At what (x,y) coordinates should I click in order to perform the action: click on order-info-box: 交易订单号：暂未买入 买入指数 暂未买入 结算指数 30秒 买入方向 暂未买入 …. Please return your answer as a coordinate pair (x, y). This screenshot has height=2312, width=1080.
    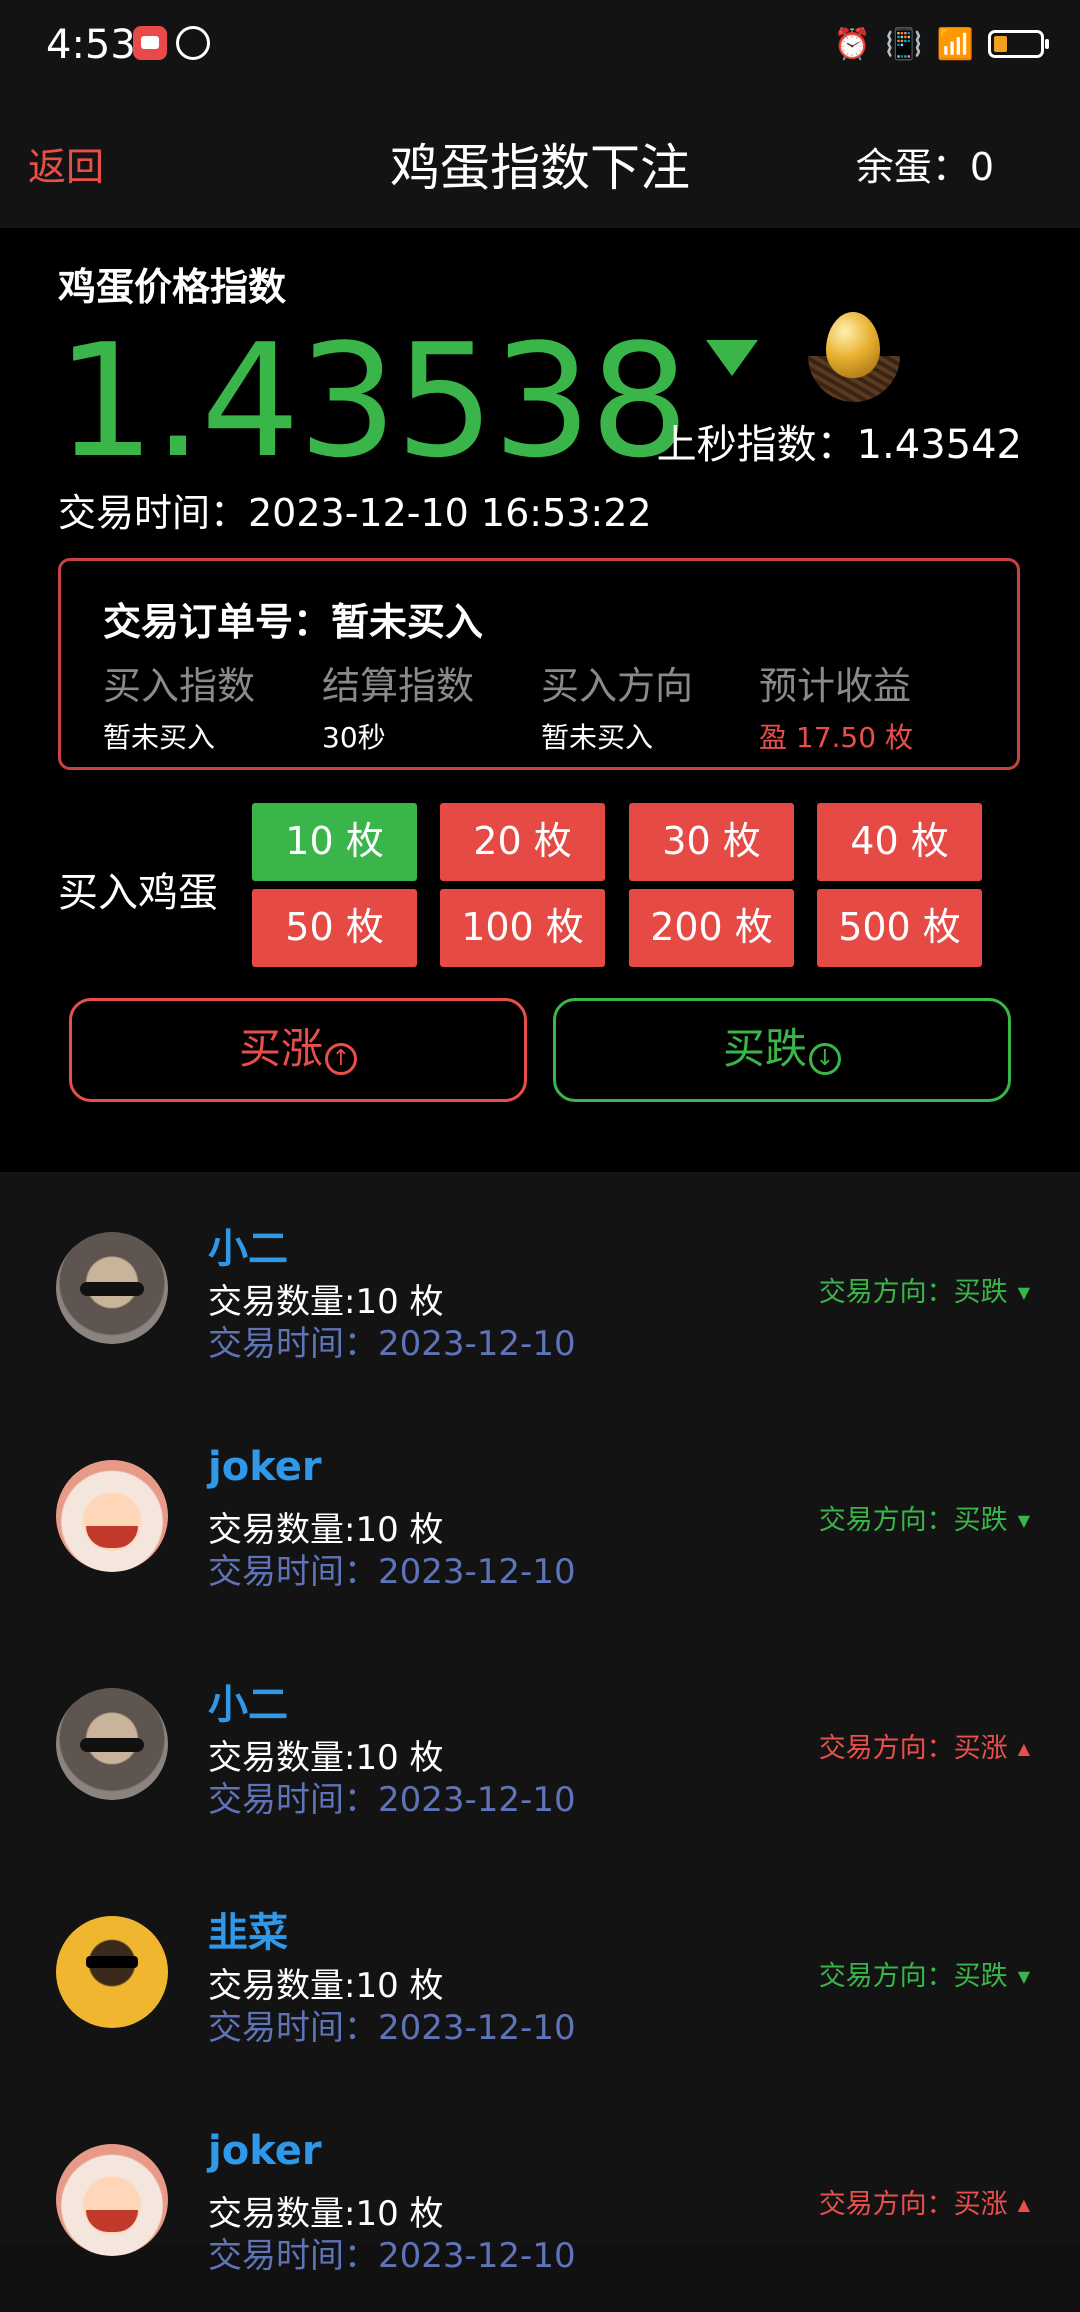
    Looking at the image, I should click on (539, 664).